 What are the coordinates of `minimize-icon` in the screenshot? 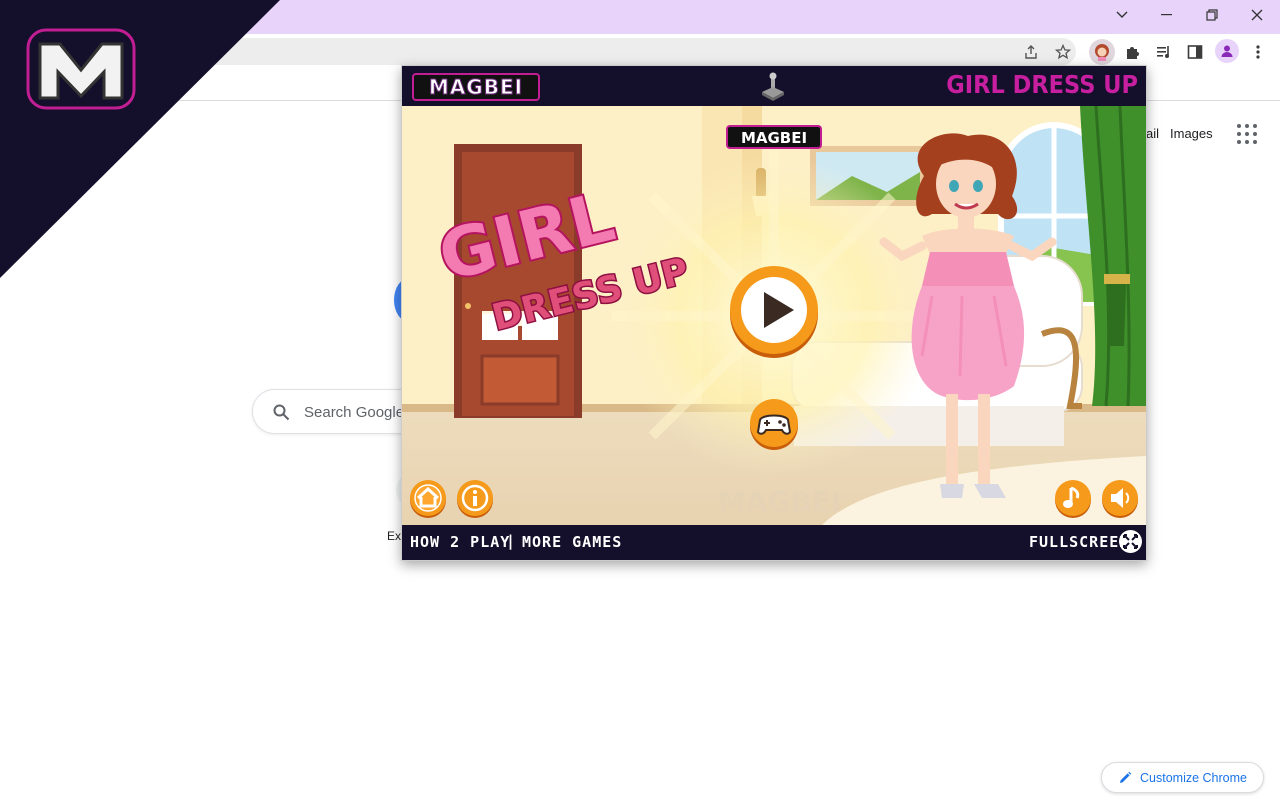 It's located at (1167, 15).